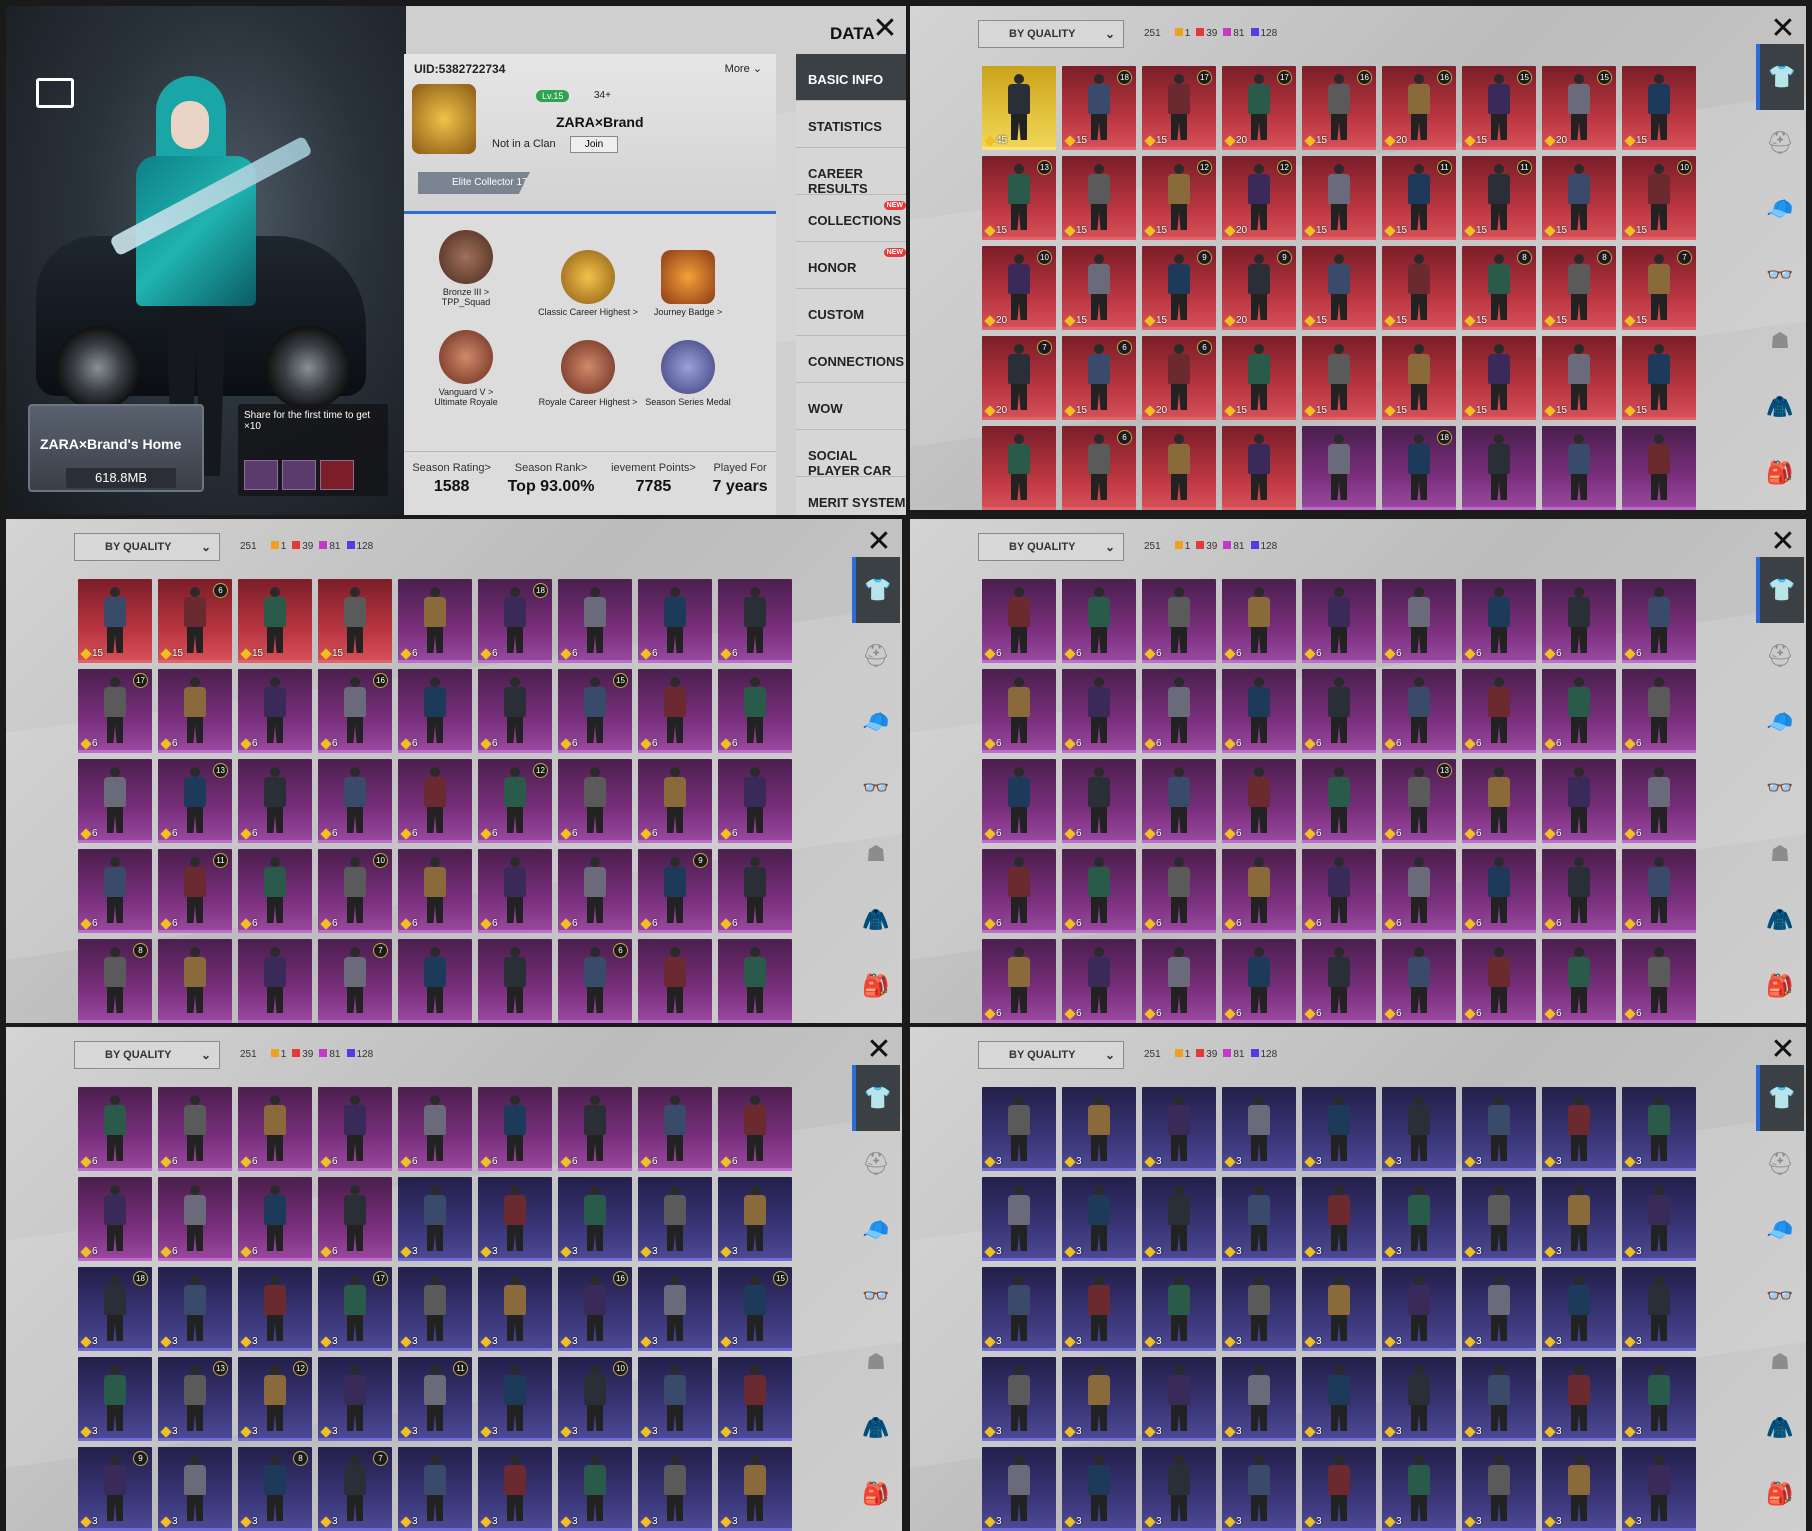 The image size is (1812, 1531). What do you see at coordinates (1419, 801) in the screenshot?
I see `outfit-tile: 6 13` at bounding box center [1419, 801].